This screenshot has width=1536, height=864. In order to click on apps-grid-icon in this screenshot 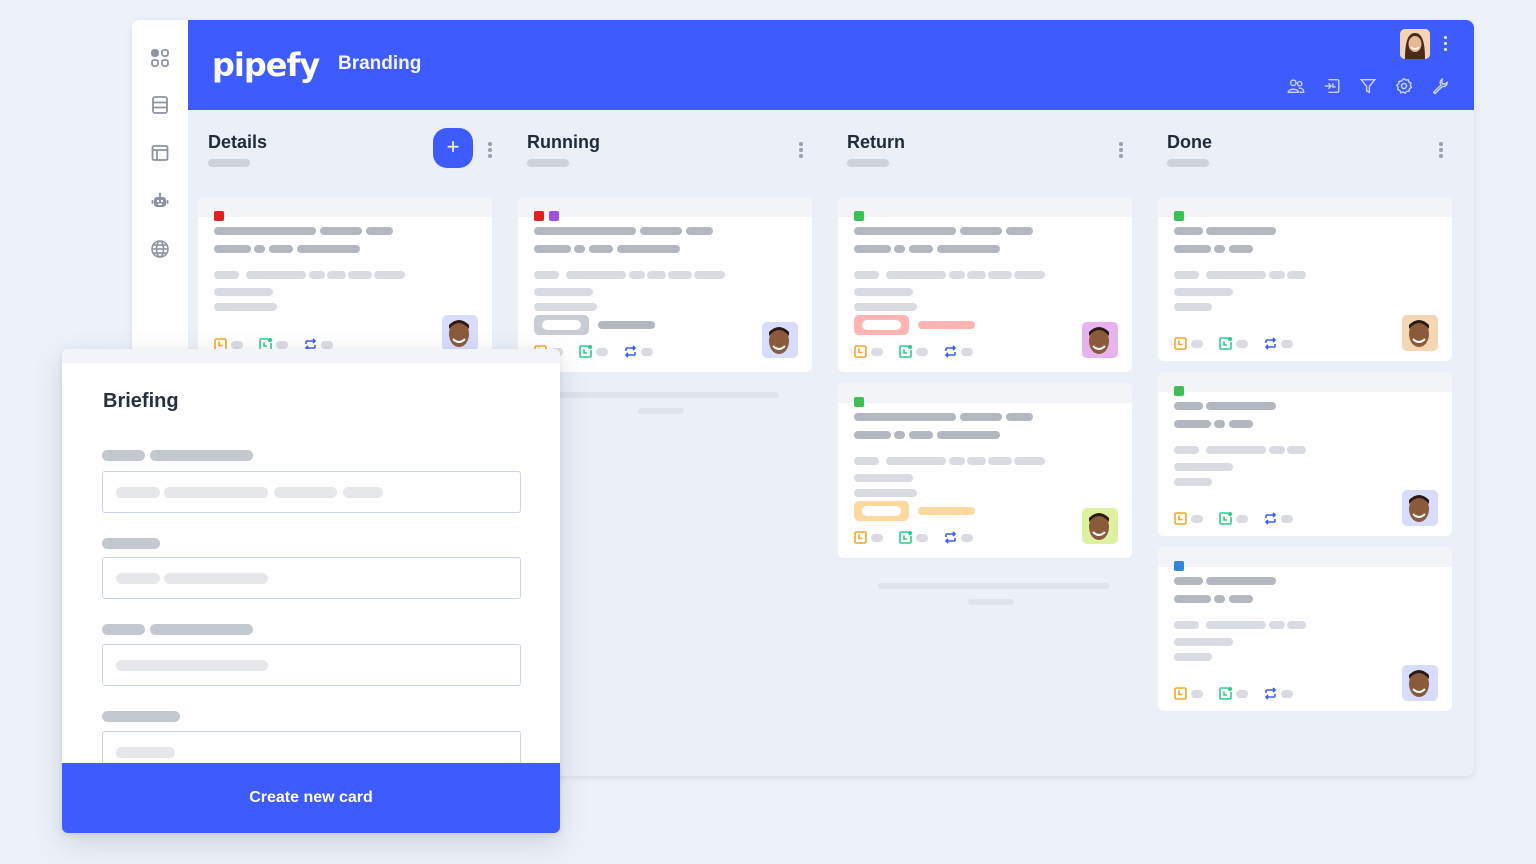, I will do `click(160, 58)`.